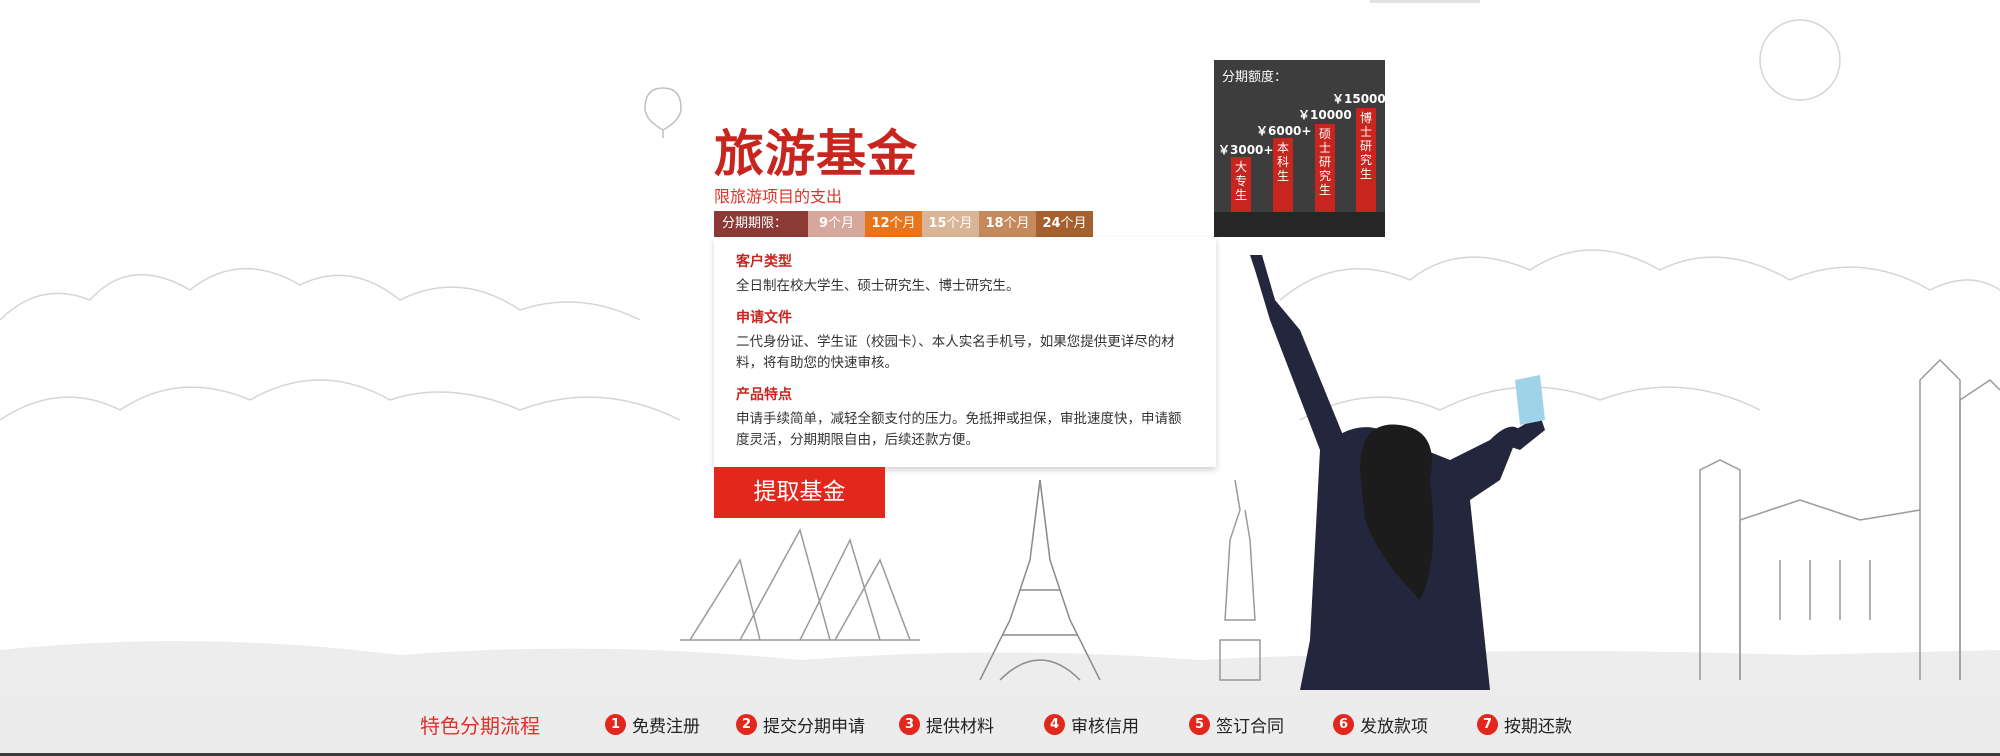 The width and height of the screenshot is (2000, 756). What do you see at coordinates (1359, 99) in the screenshot?
I see `quota-amount-4: ￥15000` at bounding box center [1359, 99].